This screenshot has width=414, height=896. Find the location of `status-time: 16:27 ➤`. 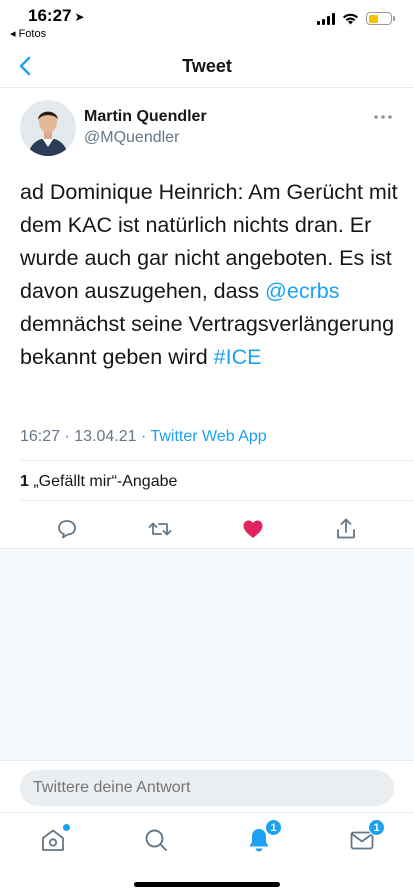

status-time: 16:27 ➤ is located at coordinates (56, 15).